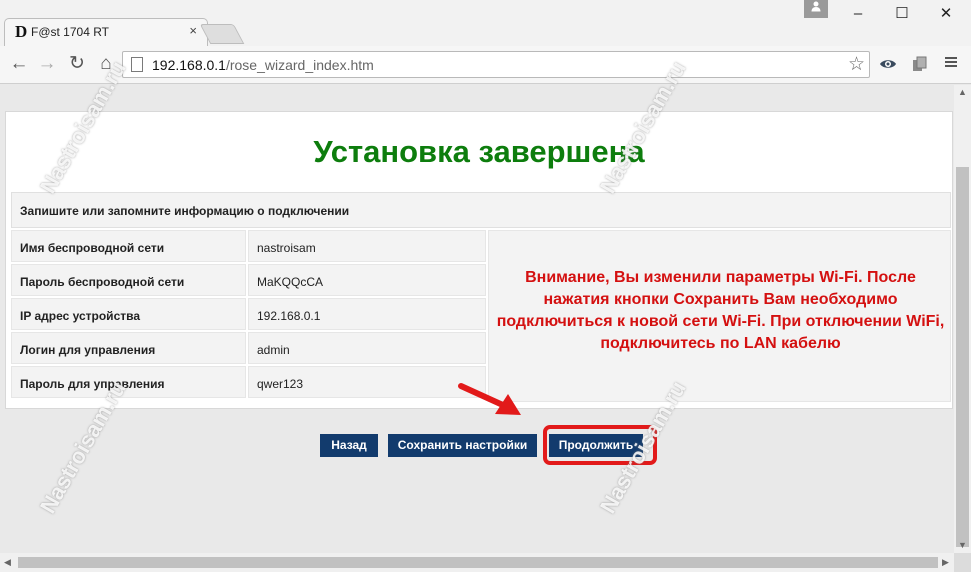 This screenshot has height=572, width=971. What do you see at coordinates (77, 64) in the screenshot?
I see `reload-icon: ↻` at bounding box center [77, 64].